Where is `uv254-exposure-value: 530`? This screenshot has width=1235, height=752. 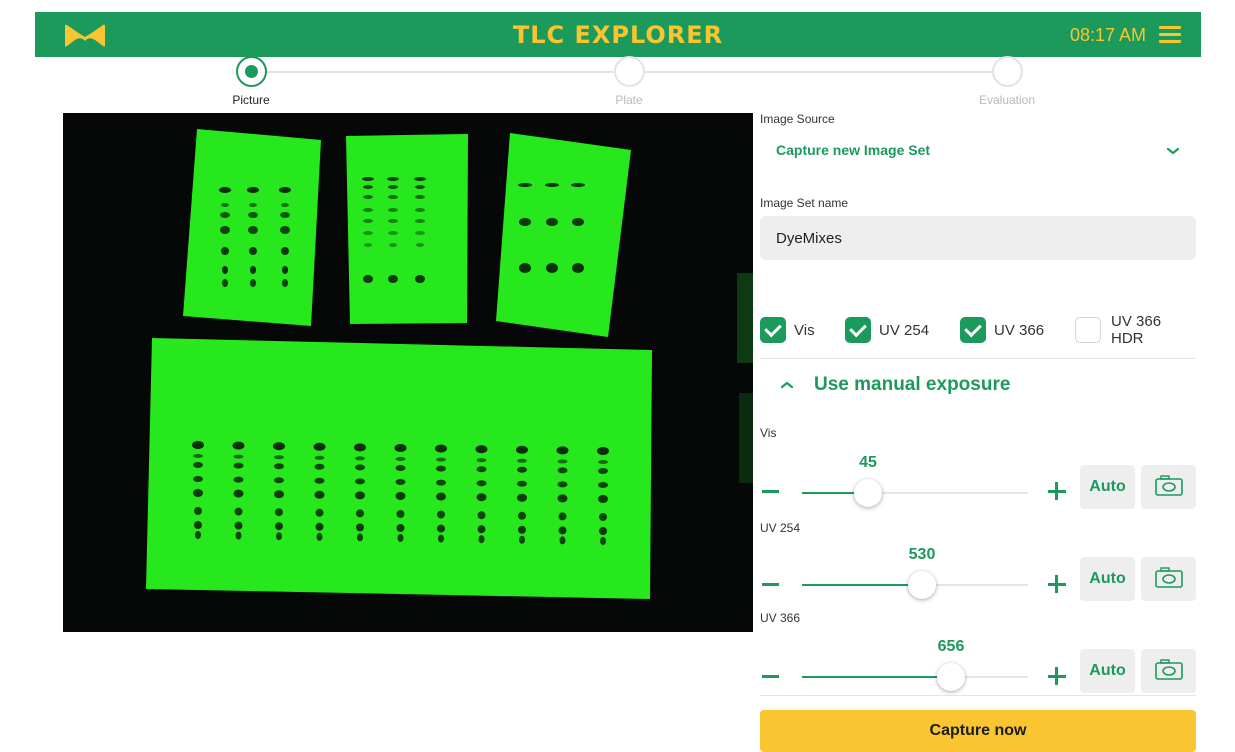
uv254-exposure-value: 530 is located at coordinates (922, 554).